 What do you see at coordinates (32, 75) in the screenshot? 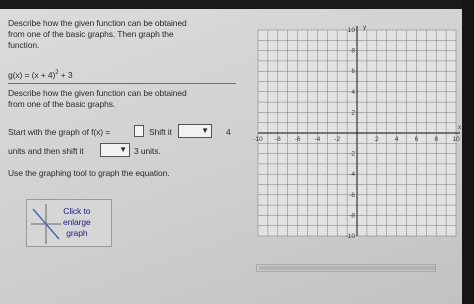
I see `equation-base: g(x) = (x + 4)` at bounding box center [32, 75].